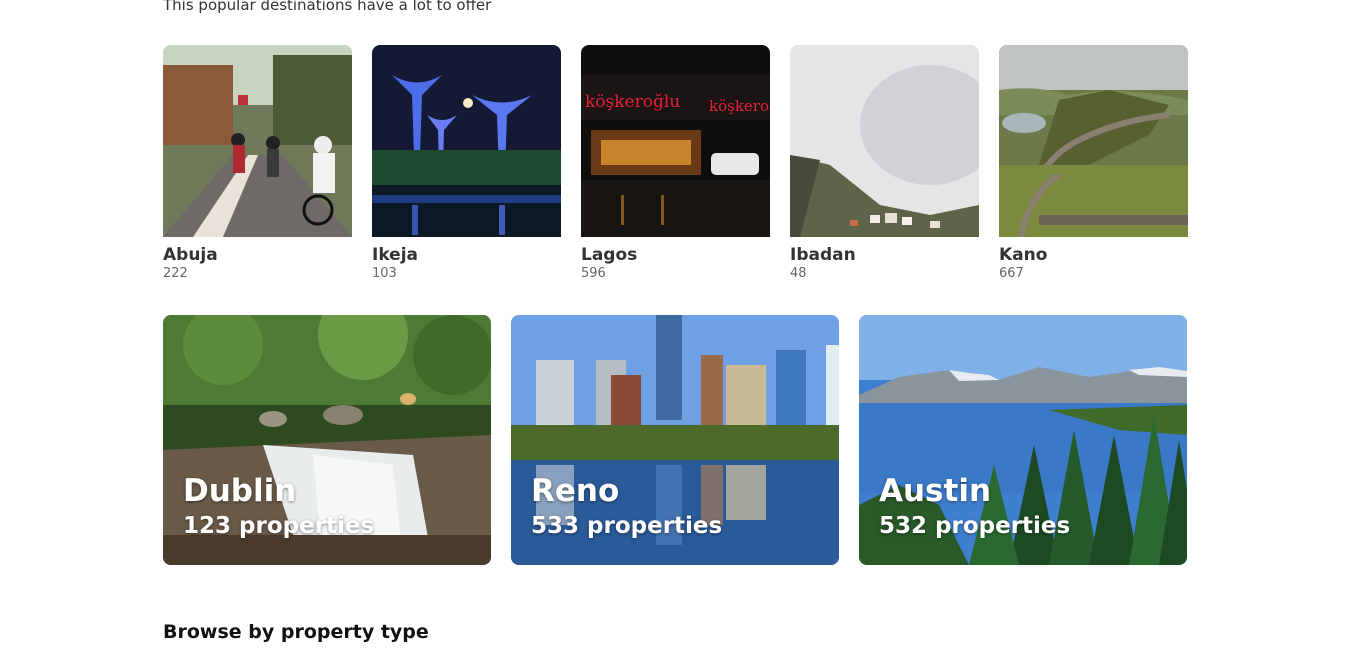 The image size is (1349, 657). Describe the element at coordinates (935, 491) in the screenshot. I see `featured-city-name: Austin` at that location.